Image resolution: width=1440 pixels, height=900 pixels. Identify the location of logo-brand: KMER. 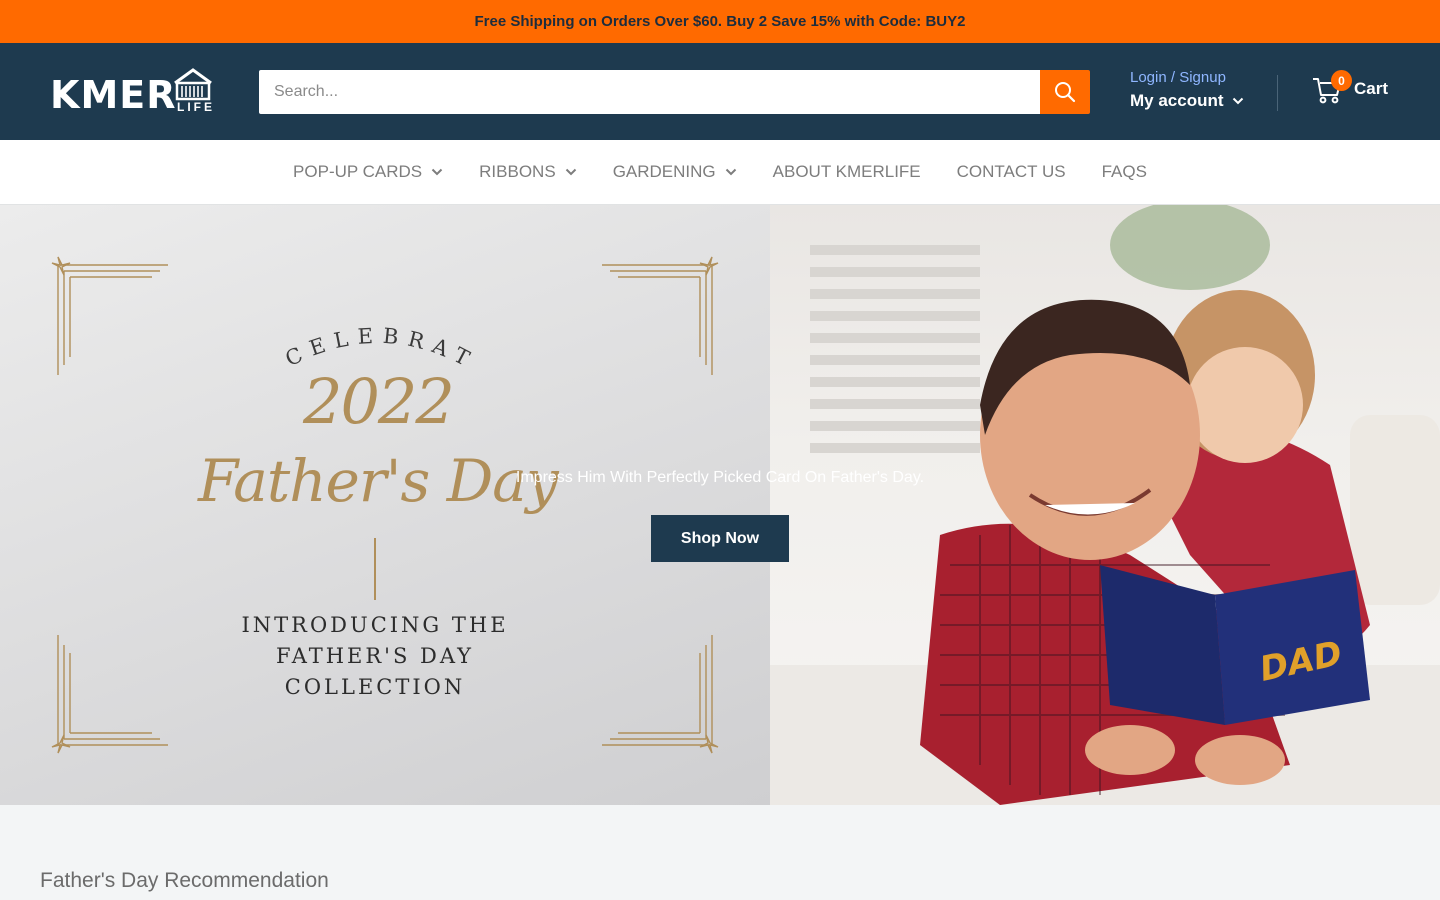
(113, 95).